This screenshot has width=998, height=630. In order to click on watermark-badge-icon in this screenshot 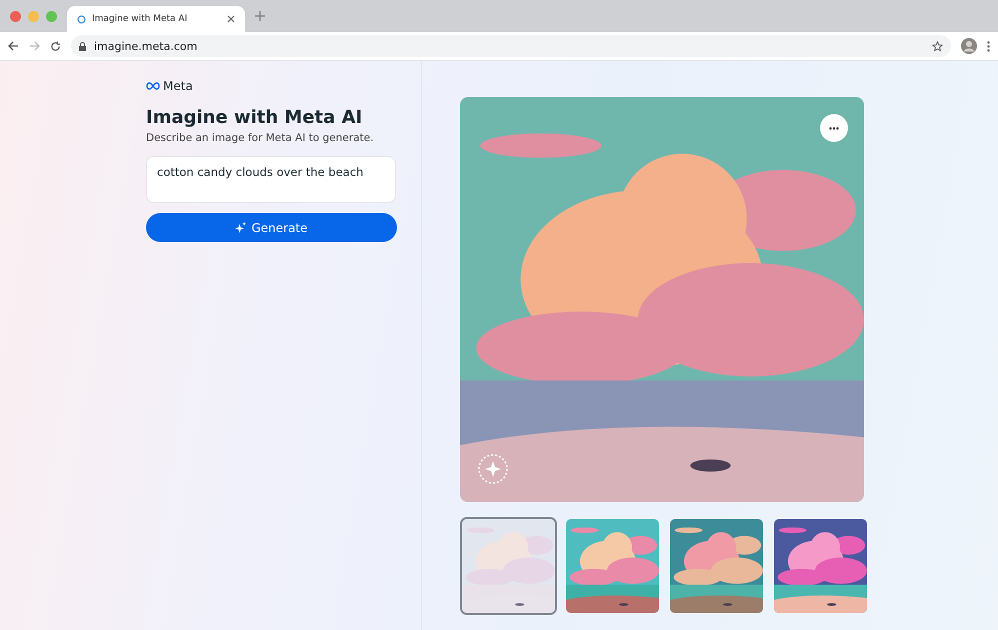, I will do `click(493, 469)`.